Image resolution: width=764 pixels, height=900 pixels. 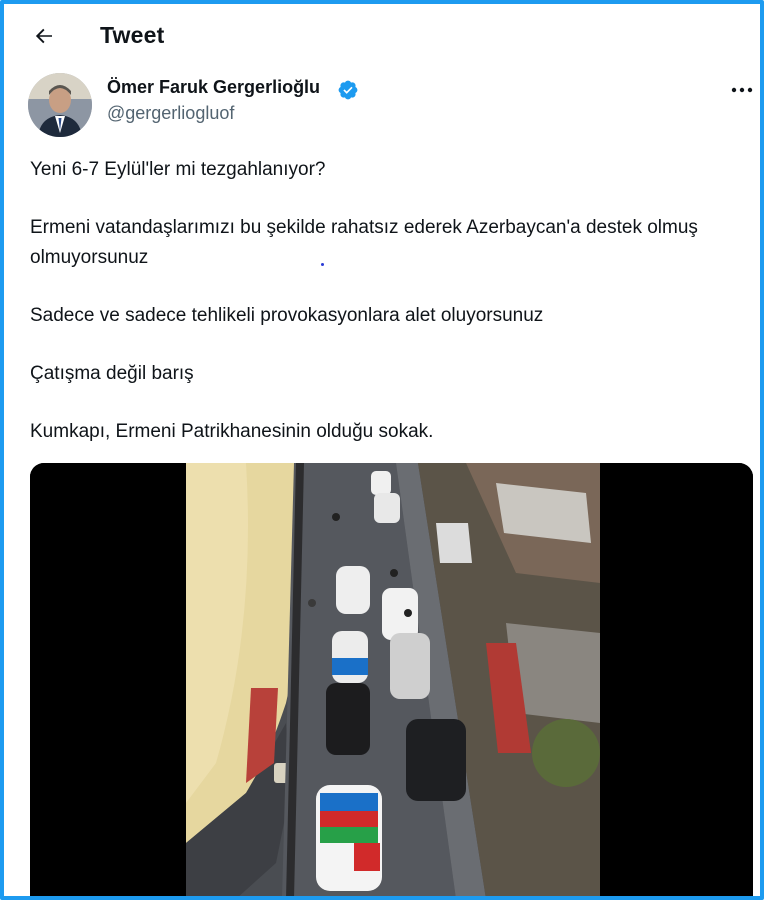 What do you see at coordinates (348, 90) in the screenshot?
I see `verified-badge-icon` at bounding box center [348, 90].